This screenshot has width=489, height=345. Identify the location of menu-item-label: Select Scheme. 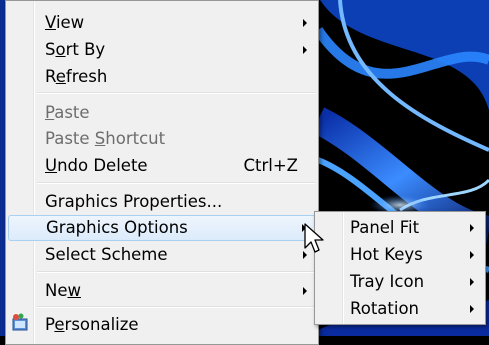
(106, 254).